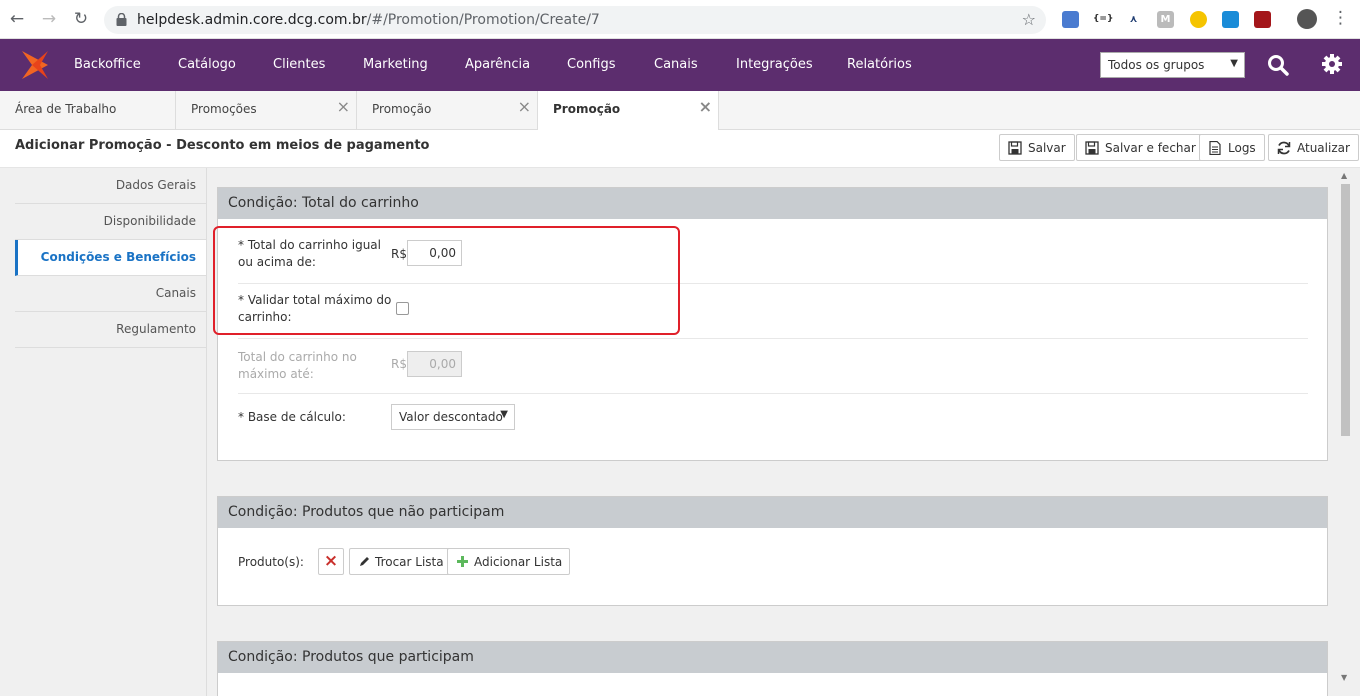 The width and height of the screenshot is (1360, 696). I want to click on extension-m-icon: M, so click(1165, 19).